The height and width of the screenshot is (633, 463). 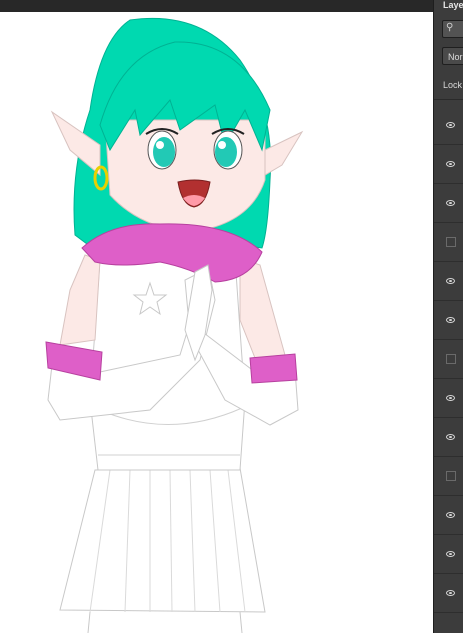 I want to click on skirt-lineart, so click(x=162, y=550).